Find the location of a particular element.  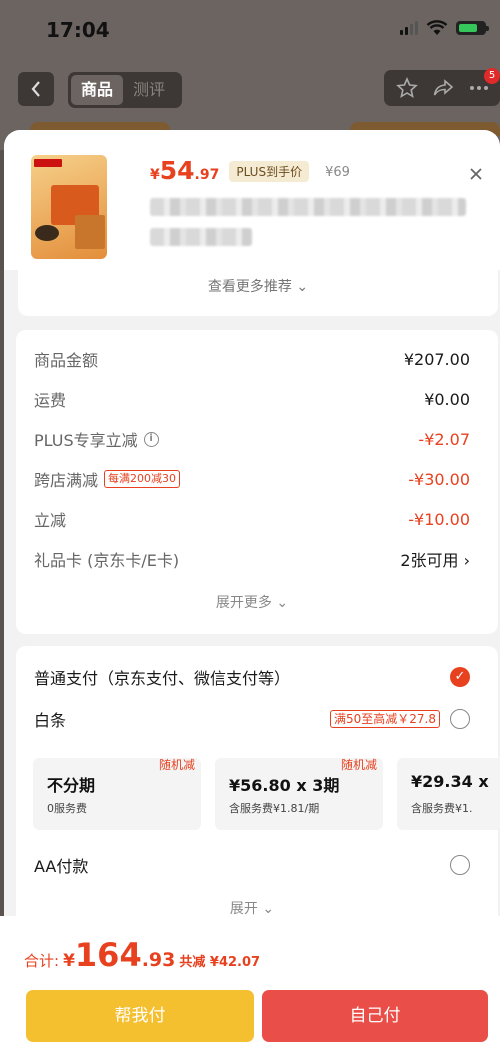

battery-icon is located at coordinates (472, 28).